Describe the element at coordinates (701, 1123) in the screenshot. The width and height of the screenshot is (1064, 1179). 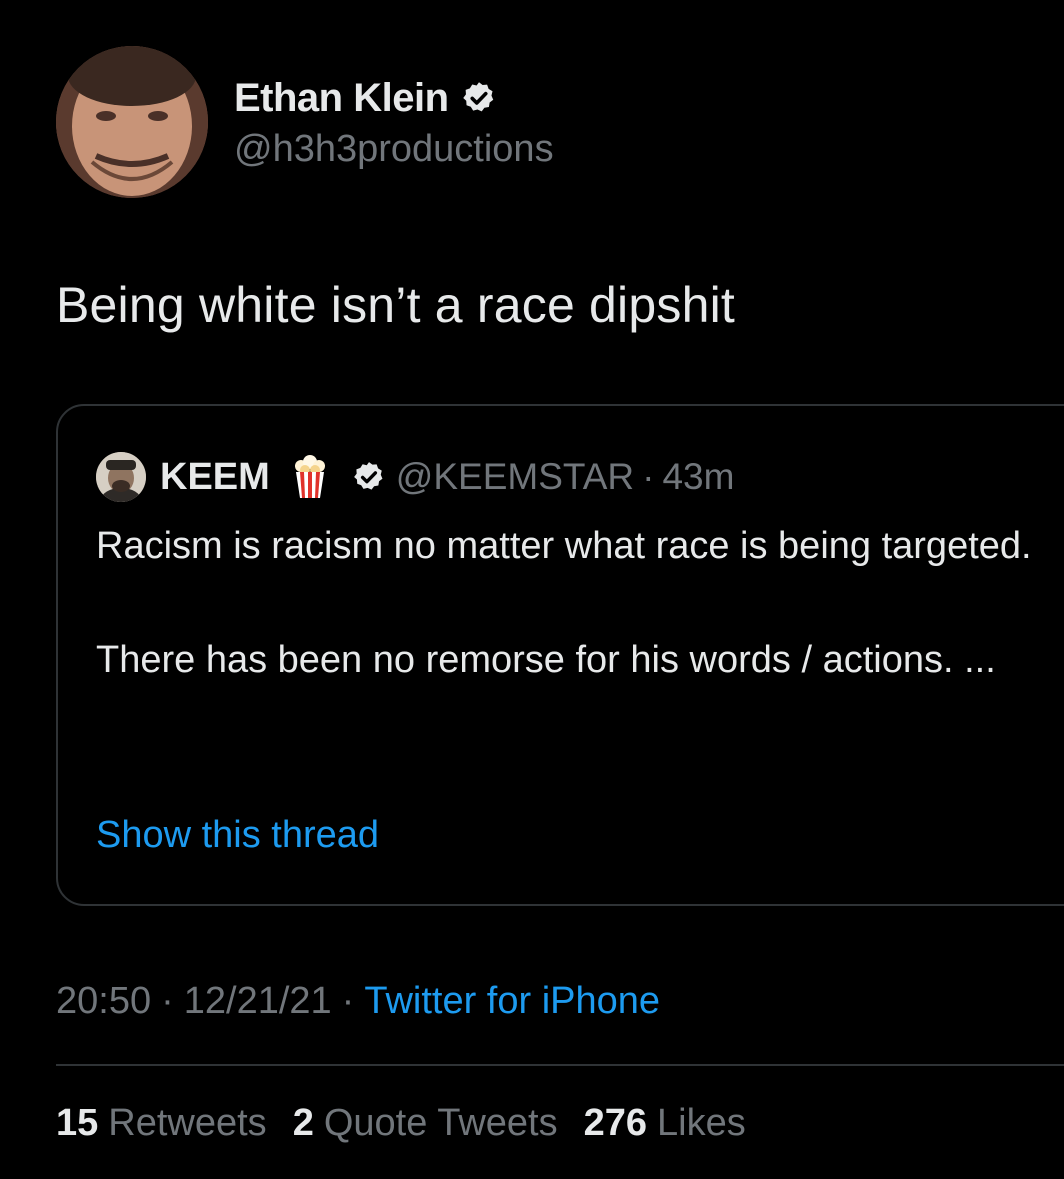
I see `likes-label: Likes` at that location.